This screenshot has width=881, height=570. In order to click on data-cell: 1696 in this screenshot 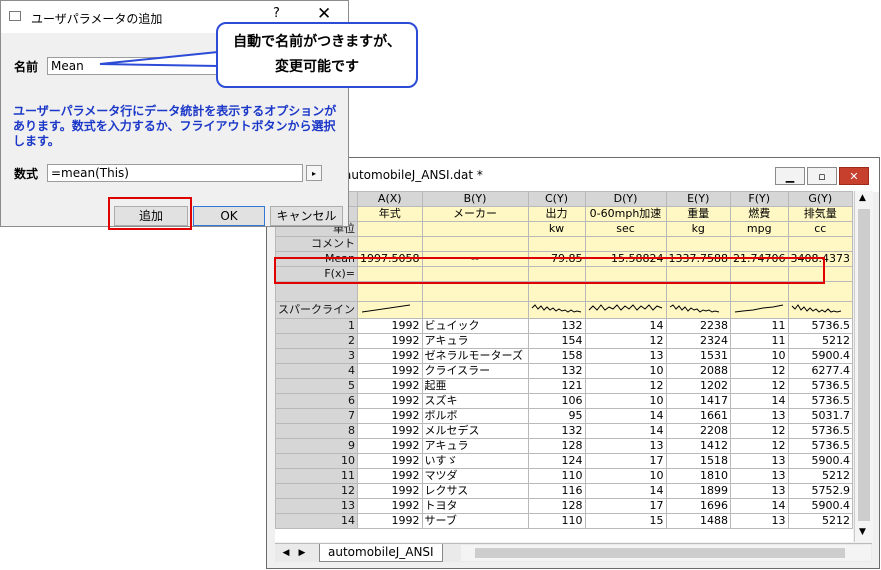, I will do `click(698, 506)`.